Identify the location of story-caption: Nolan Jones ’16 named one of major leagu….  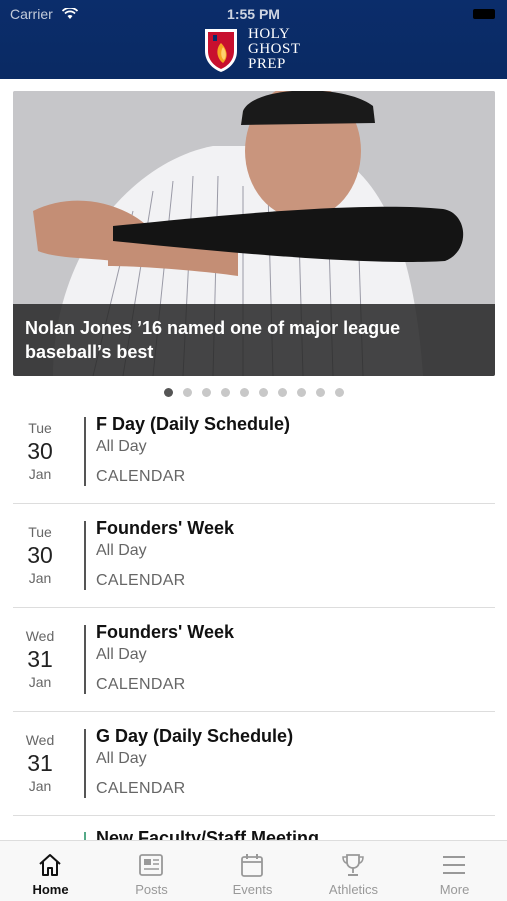
(254, 340).